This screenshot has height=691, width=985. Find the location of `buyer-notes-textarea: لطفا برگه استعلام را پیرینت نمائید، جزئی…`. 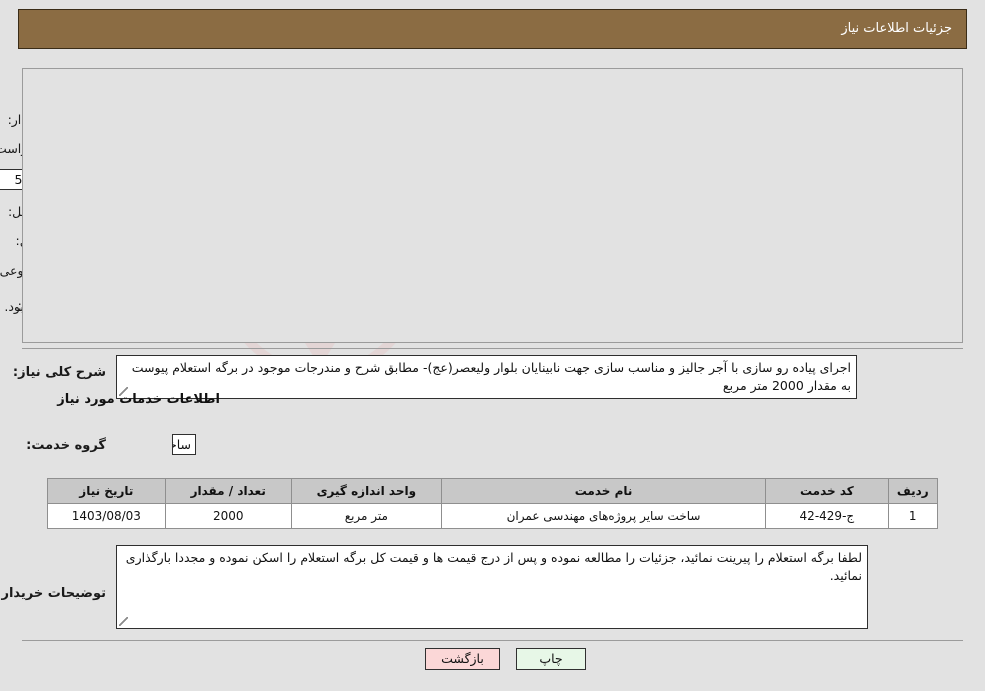

buyer-notes-textarea: لطفا برگه استعلام را پیرینت نمائید، جزئی… is located at coordinates (492, 587).